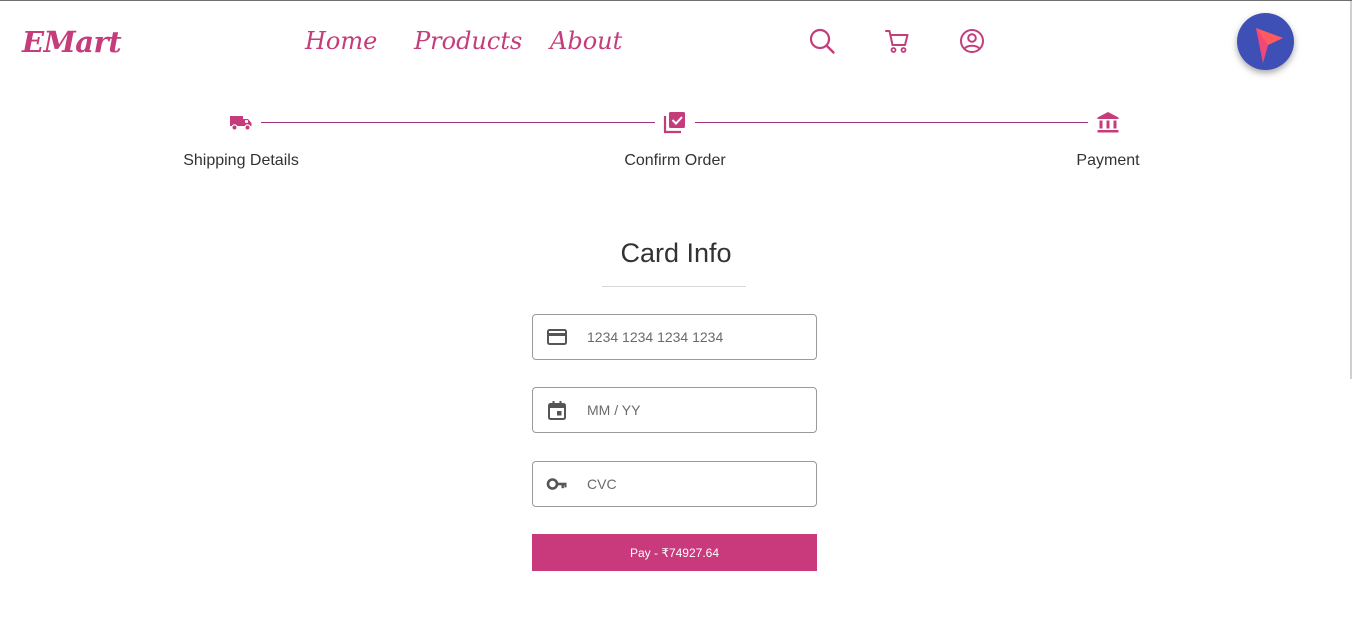 Image resolution: width=1352 pixels, height=619 pixels. Describe the element at coordinates (586, 41) in the screenshot. I see `nav-about: About` at that location.